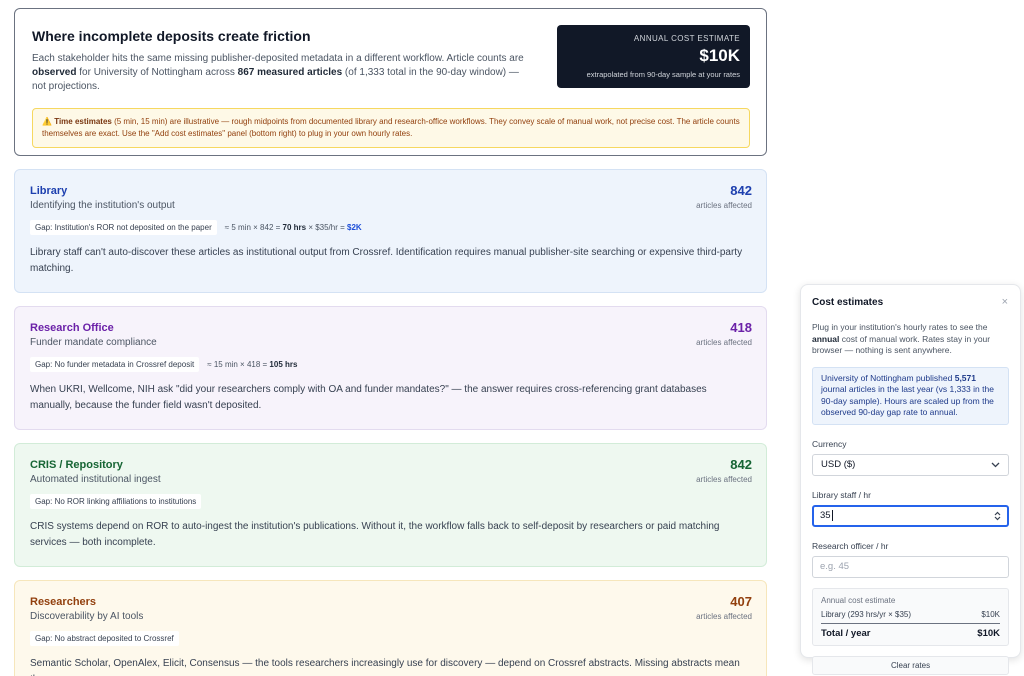 The image size is (1024, 676). What do you see at coordinates (741, 601) in the screenshot?
I see `articles-count: 407` at bounding box center [741, 601].